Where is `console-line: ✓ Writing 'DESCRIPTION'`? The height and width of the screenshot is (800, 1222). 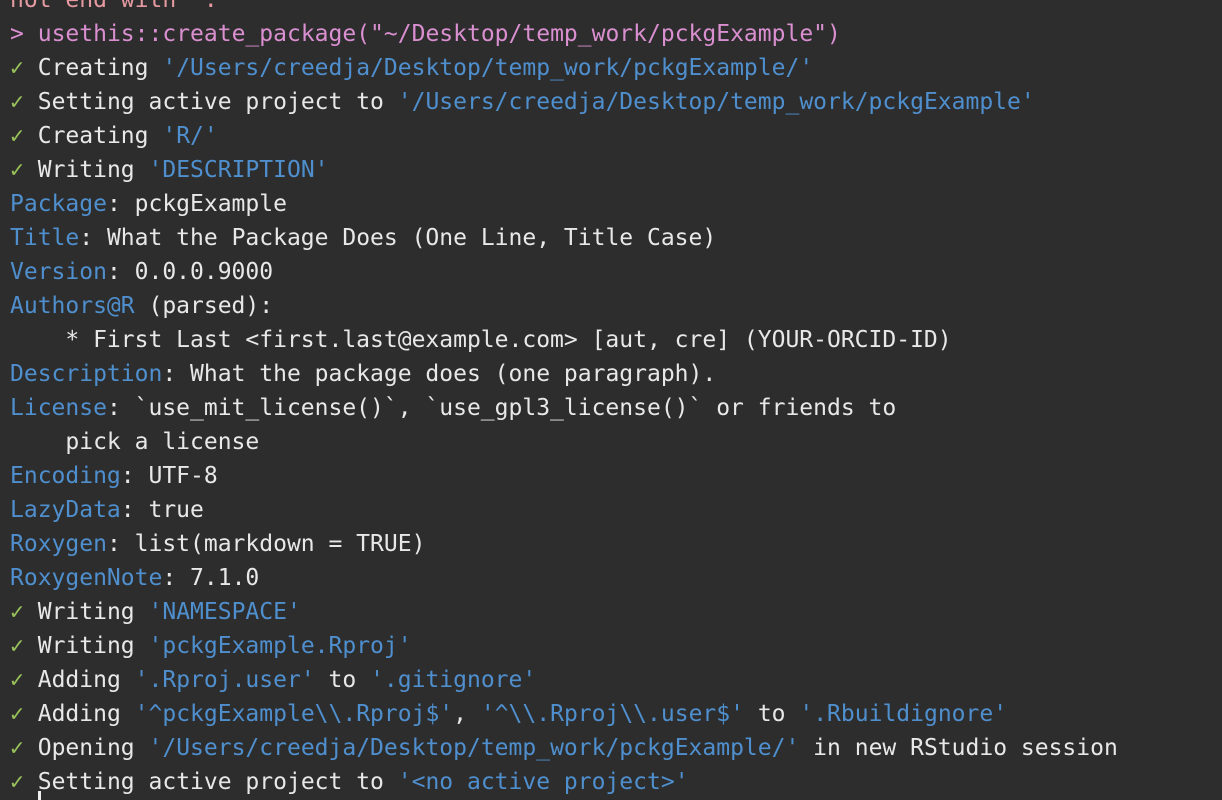
console-line: ✓ Writing 'DESCRIPTION' is located at coordinates (169, 170).